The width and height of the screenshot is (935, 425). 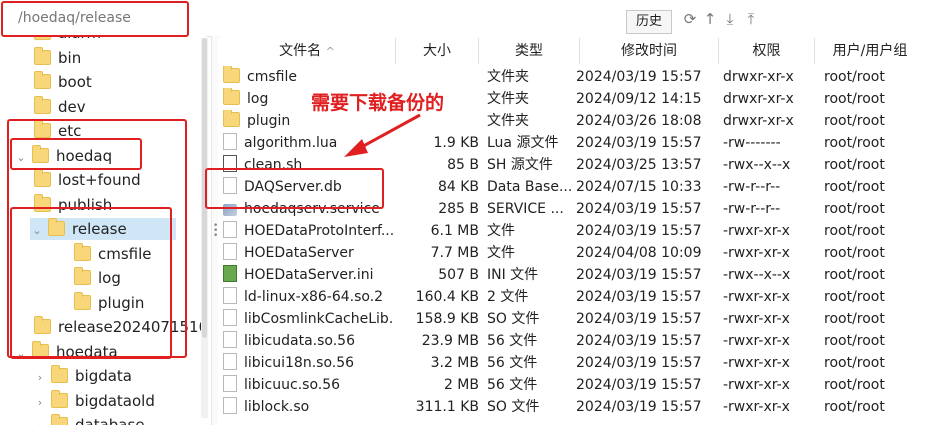 What do you see at coordinates (437, 51) in the screenshot?
I see `column-header-size: 大小` at bounding box center [437, 51].